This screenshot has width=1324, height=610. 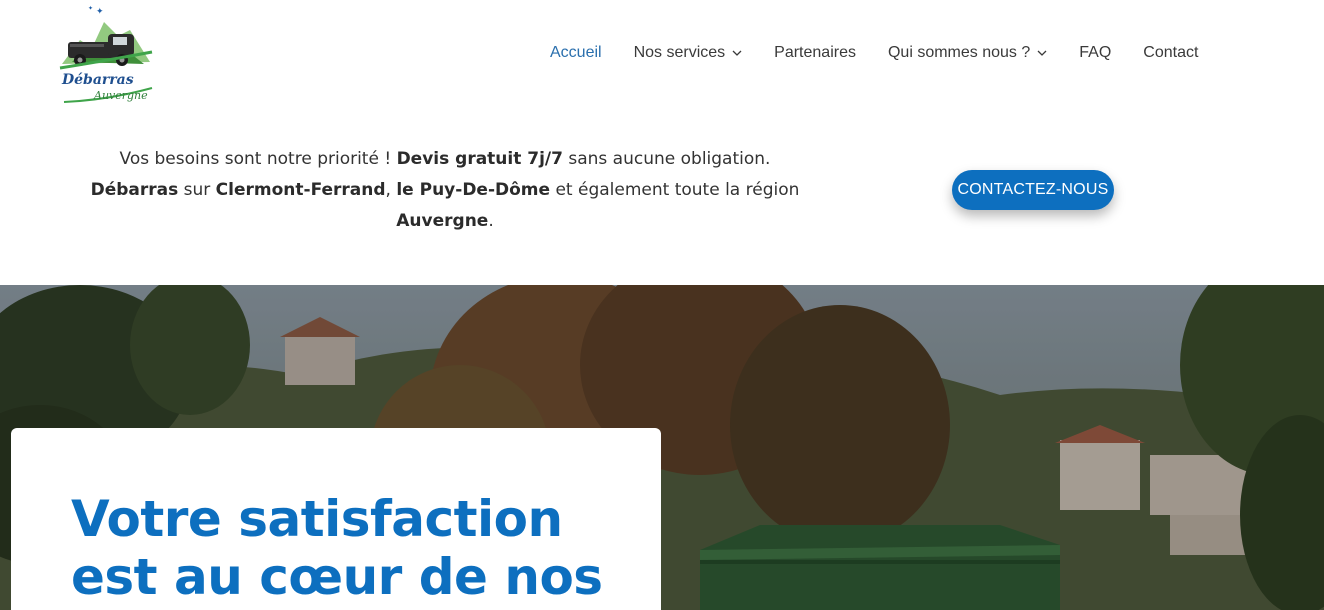 I want to click on intro-bold-auvergne: Auvergne, so click(x=442, y=221).